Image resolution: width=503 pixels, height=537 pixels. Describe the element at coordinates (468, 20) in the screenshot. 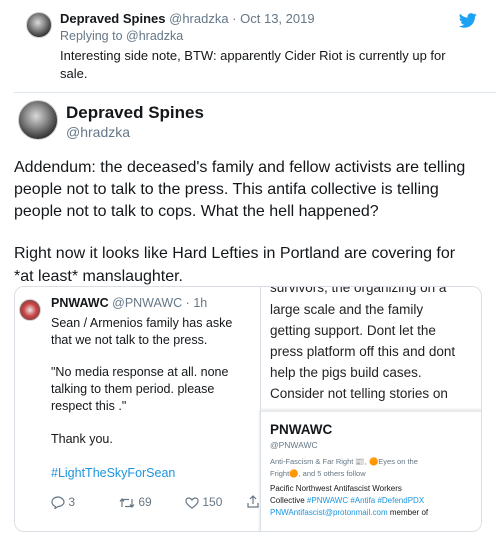

I see `twitter-bird-icon` at that location.